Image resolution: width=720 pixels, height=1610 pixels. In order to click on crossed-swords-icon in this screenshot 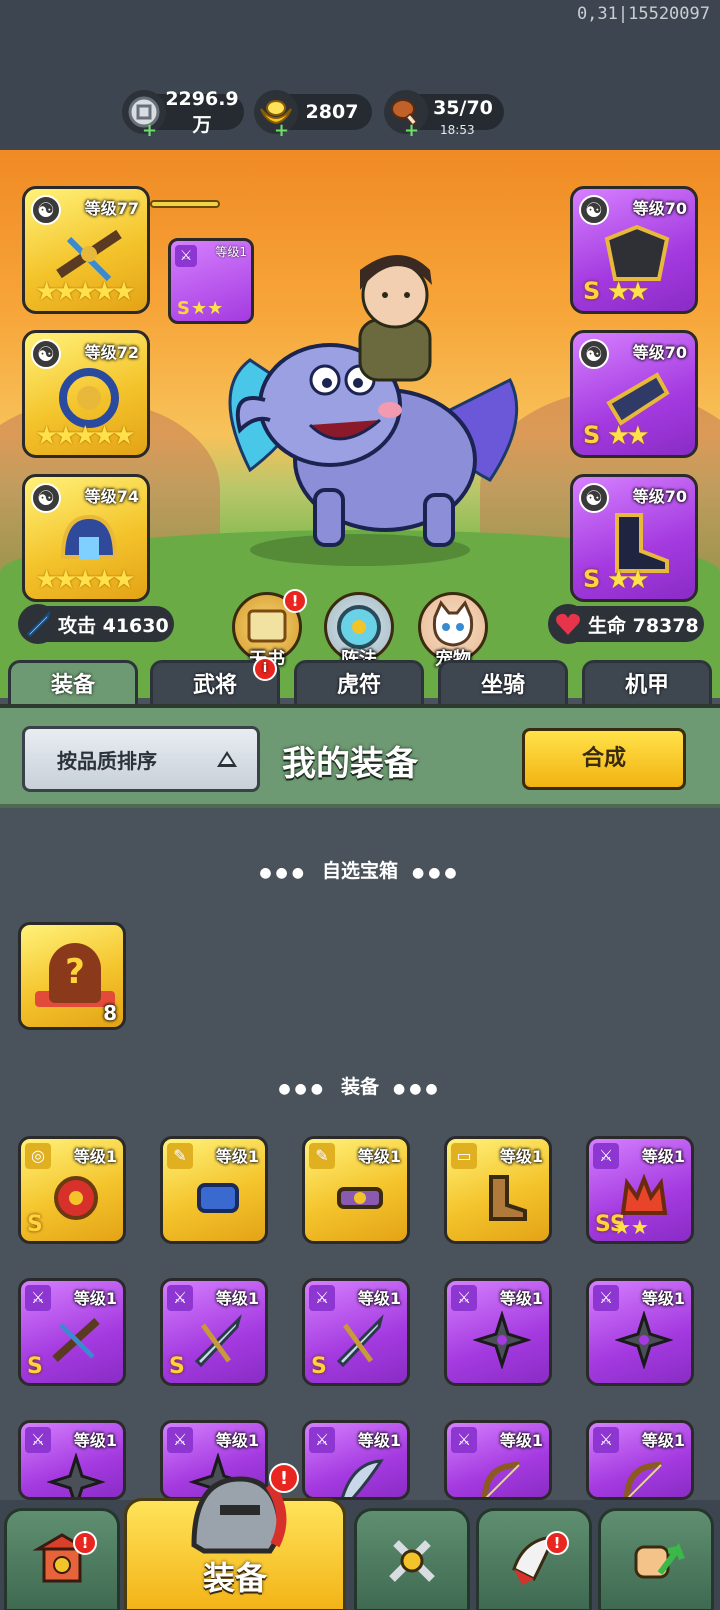, I will do `click(412, 1561)`.